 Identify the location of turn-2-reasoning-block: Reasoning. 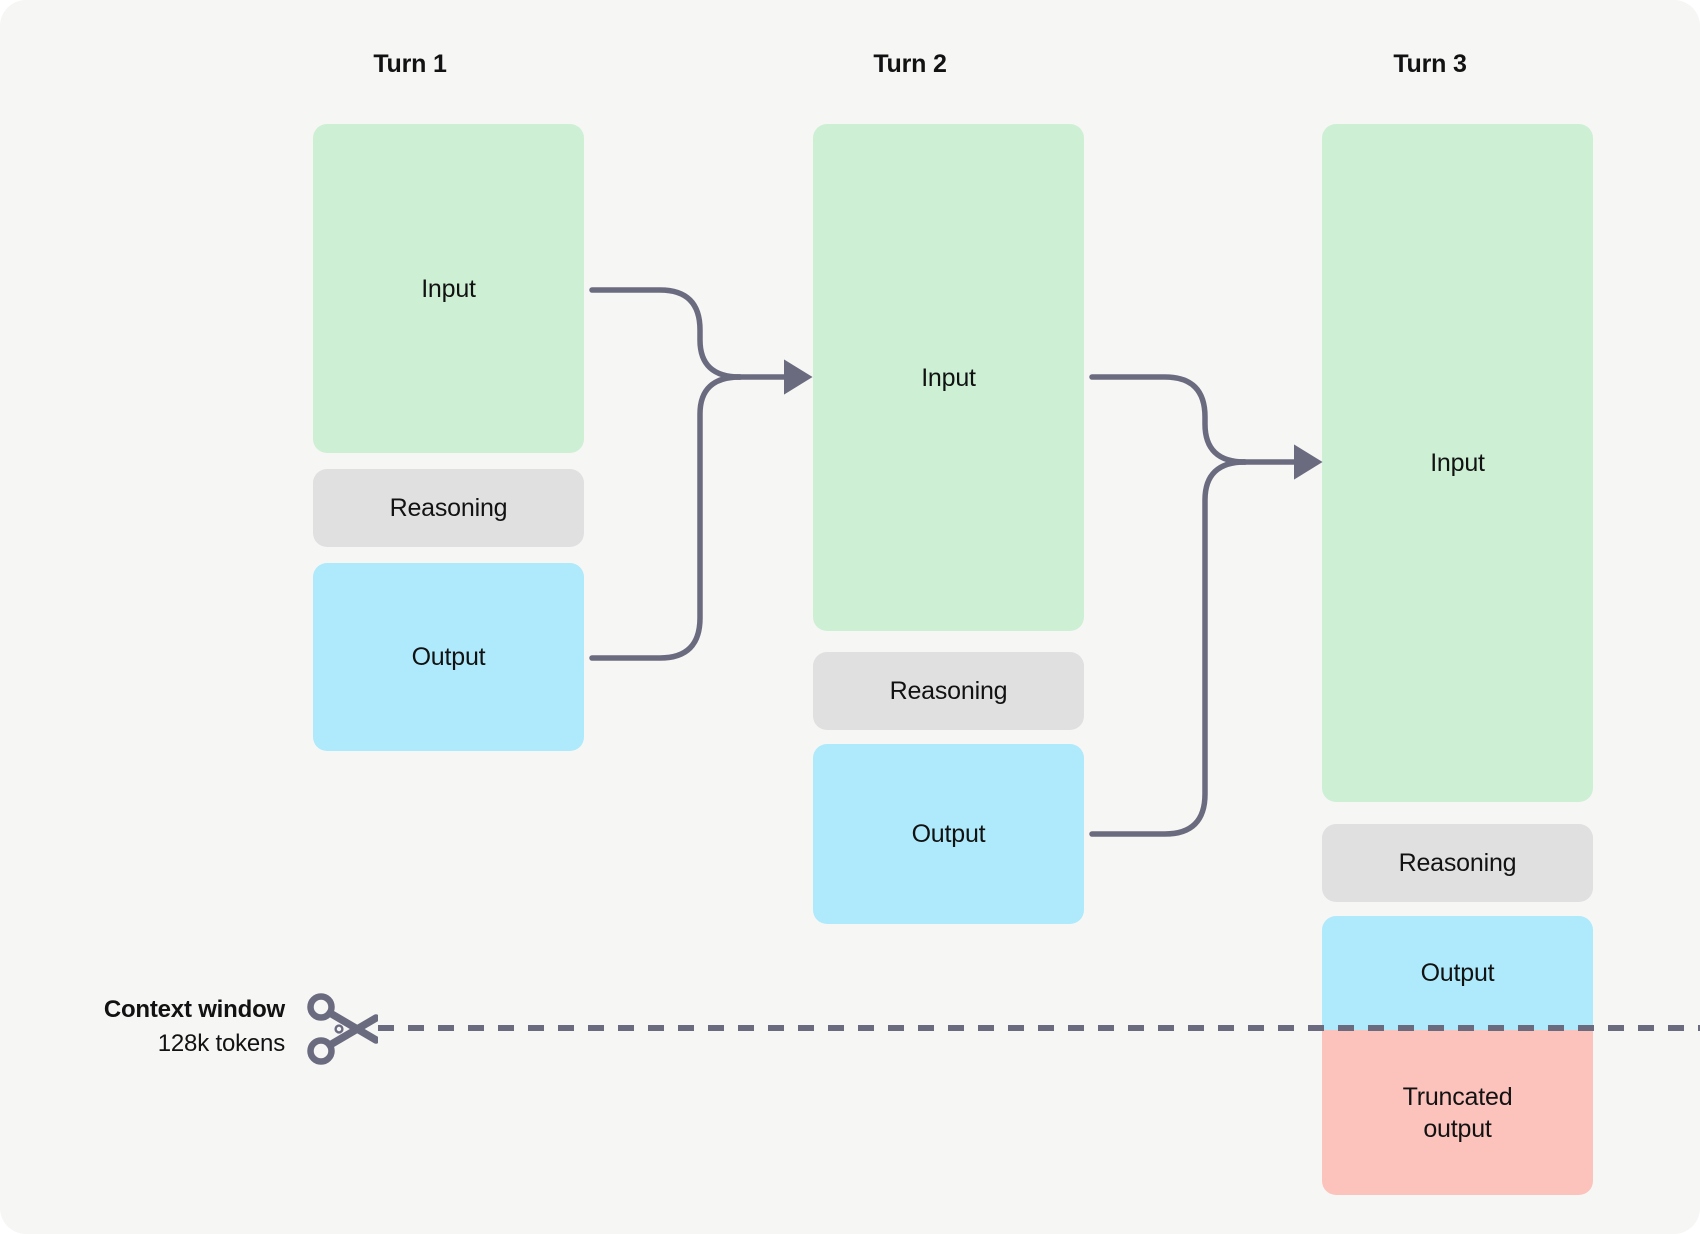
(948, 691).